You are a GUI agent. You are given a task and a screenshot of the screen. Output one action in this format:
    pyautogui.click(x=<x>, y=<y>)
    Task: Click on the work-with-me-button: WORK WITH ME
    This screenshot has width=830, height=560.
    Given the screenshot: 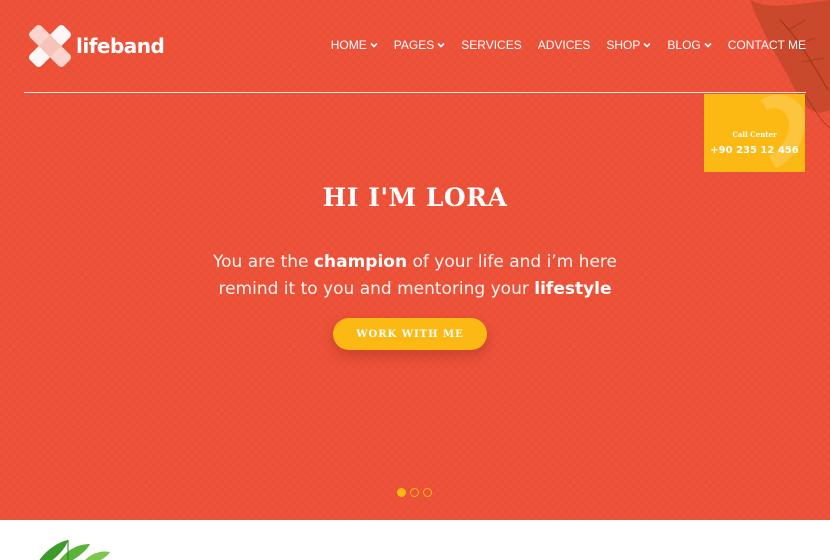 What is the action you would take?
    pyautogui.click(x=410, y=334)
    